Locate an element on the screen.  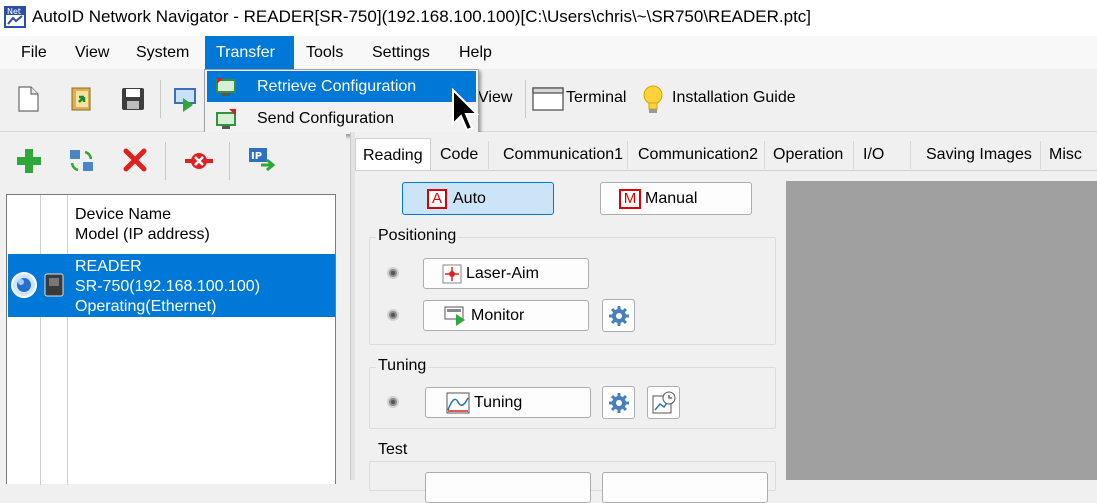
menu-view: View is located at coordinates (92, 52).